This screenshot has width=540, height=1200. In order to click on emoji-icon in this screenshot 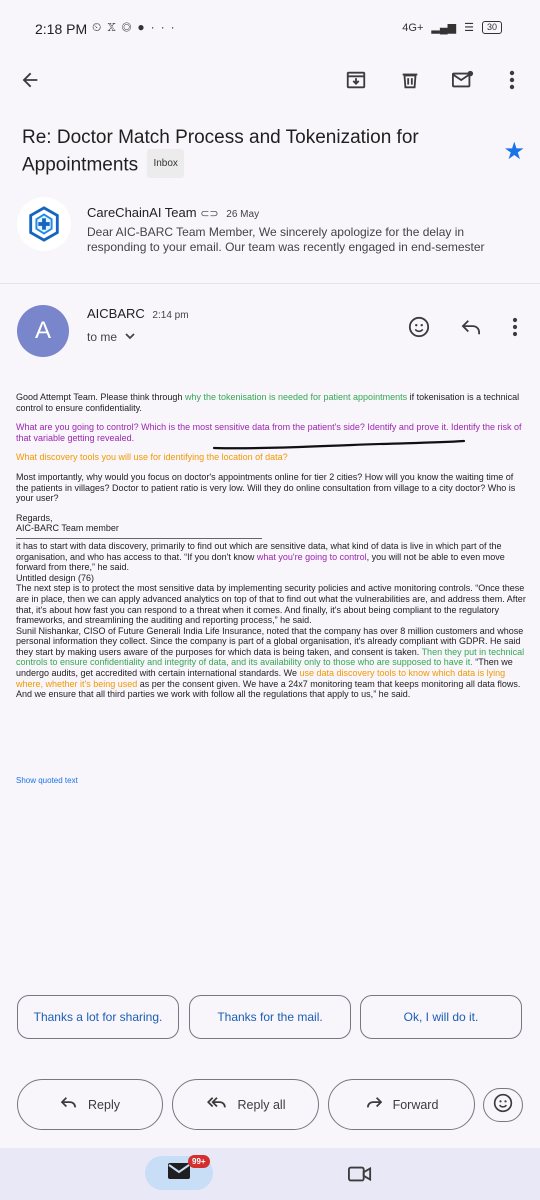, I will do `click(503, 1105)`.